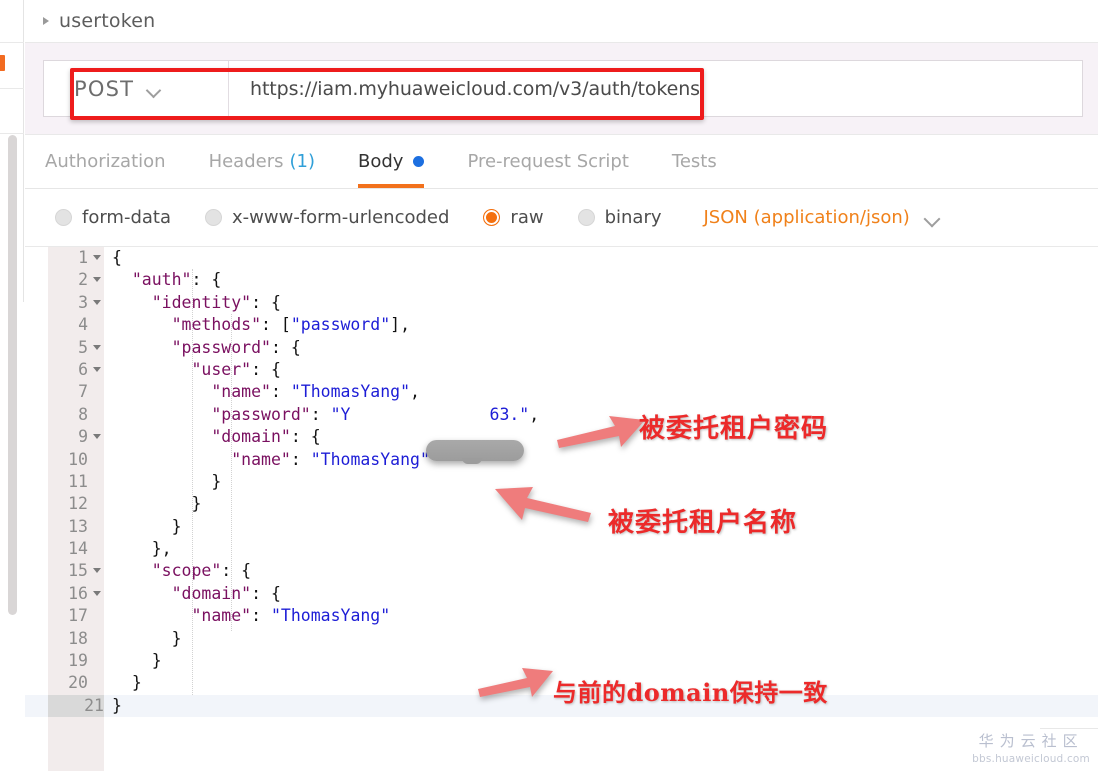  I want to click on line-content: "identity": {, so click(216, 302).